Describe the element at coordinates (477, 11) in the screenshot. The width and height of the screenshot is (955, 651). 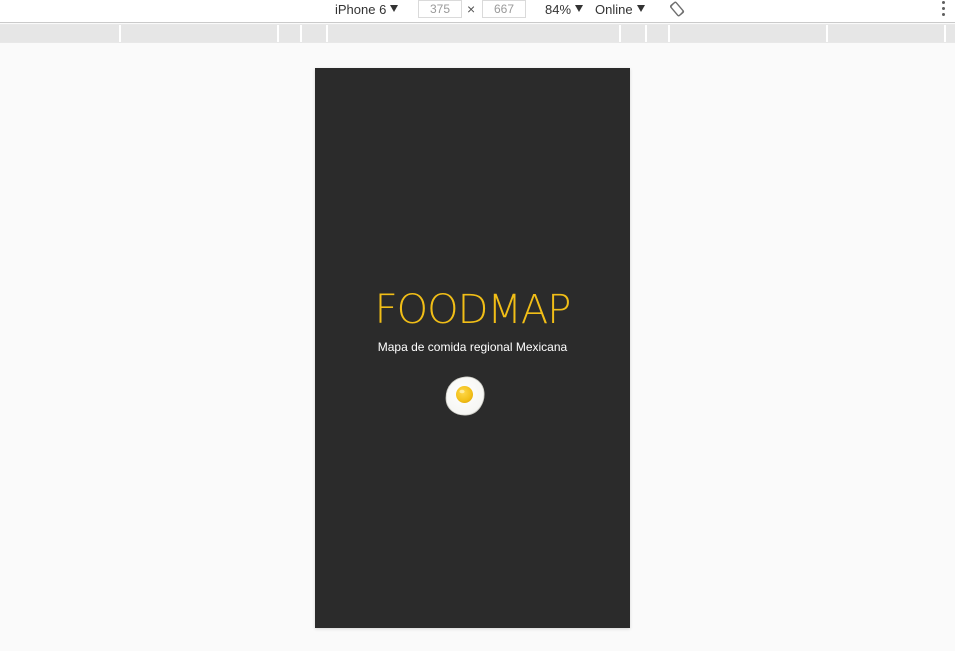
I see `device-toolbar: iPhone 6 × 84% Online` at that location.